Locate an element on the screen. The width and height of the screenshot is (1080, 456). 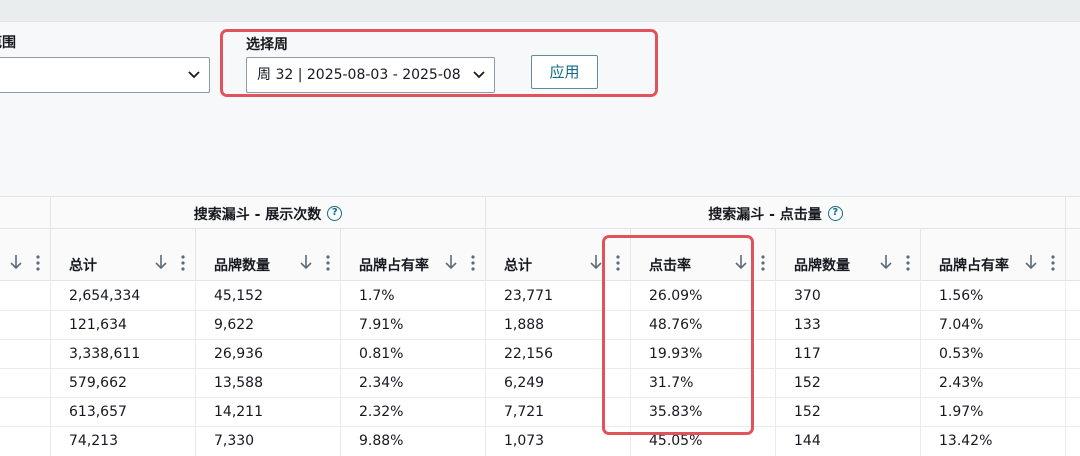
table-cell: 9.88% is located at coordinates (412, 441).